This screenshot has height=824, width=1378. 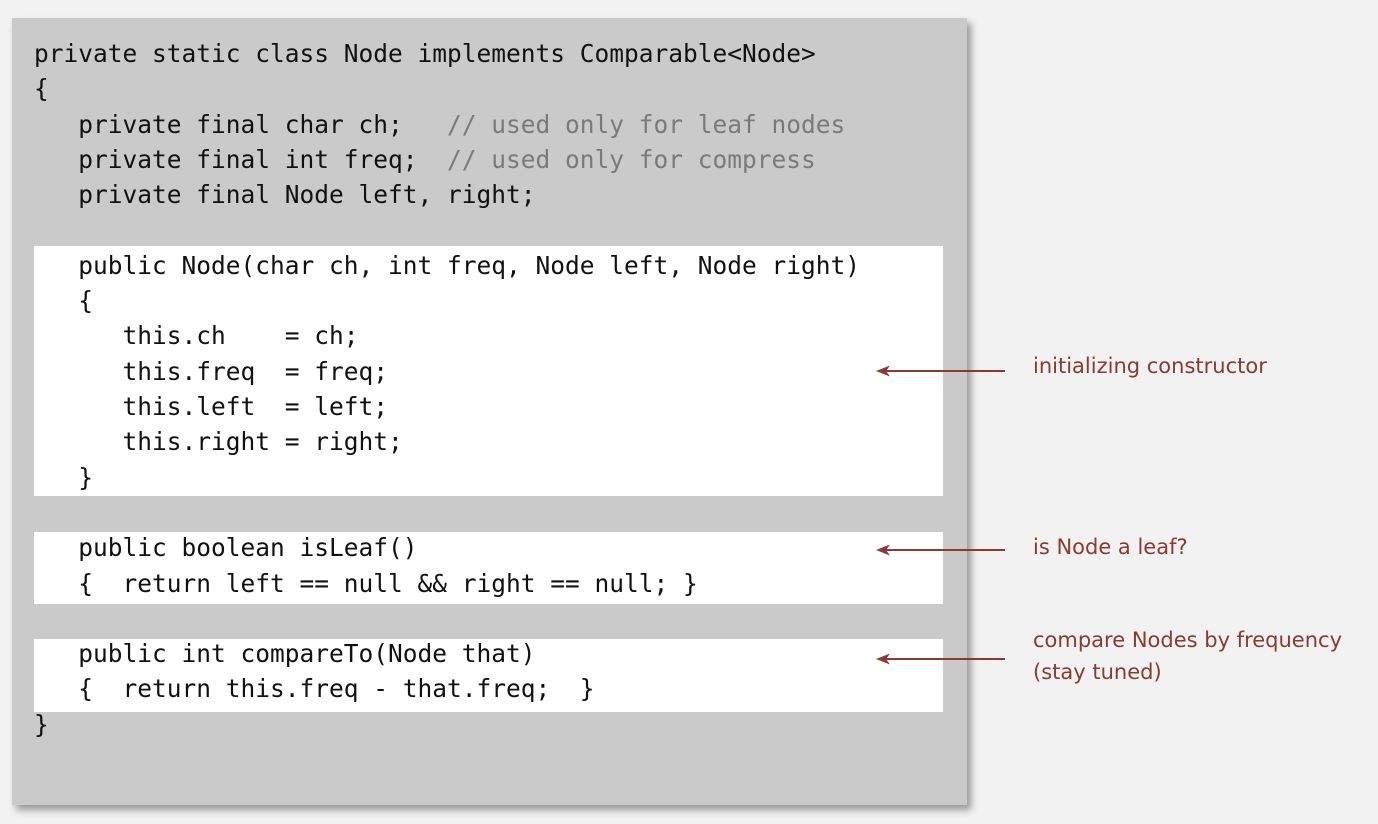 I want to click on code-line: private final Node left, right;, so click(x=285, y=195).